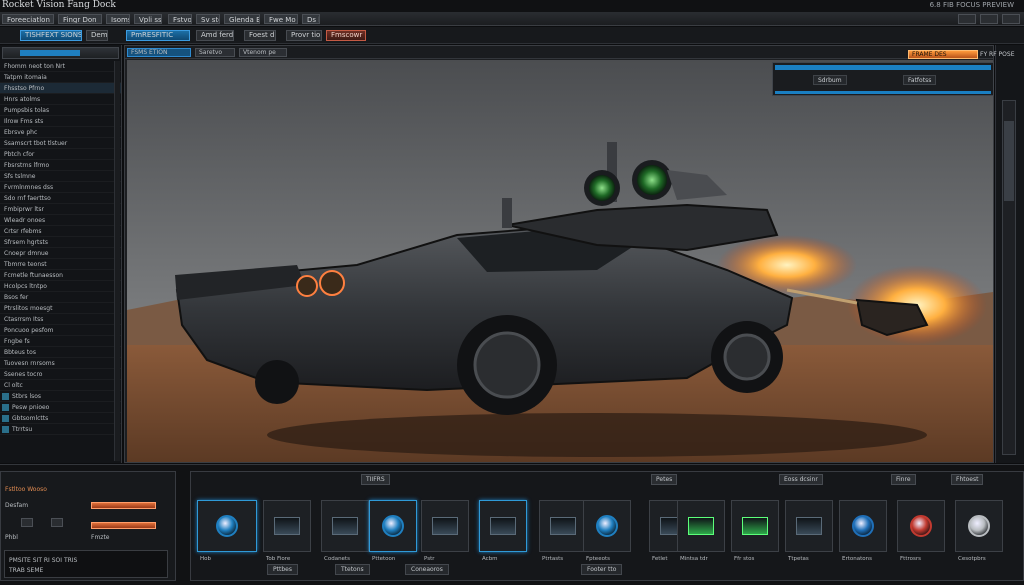  What do you see at coordinates (60, 407) in the screenshot?
I see `outliner-item: Pesw pnioeo` at bounding box center [60, 407].